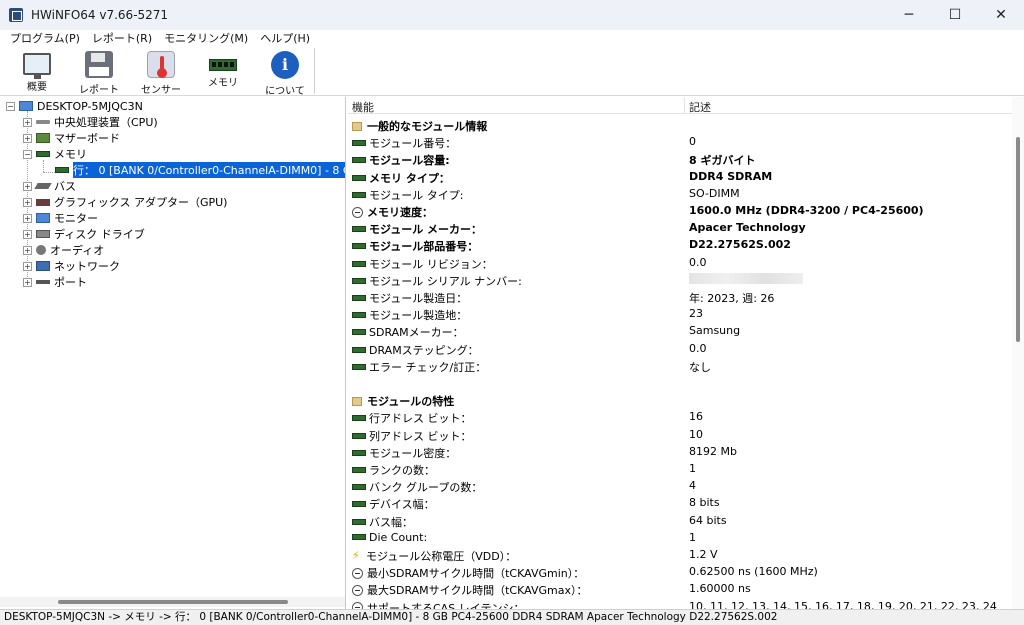  I want to click on detail-row: モジュール製造日： 年: 2023, 週: 26, so click(680, 296).